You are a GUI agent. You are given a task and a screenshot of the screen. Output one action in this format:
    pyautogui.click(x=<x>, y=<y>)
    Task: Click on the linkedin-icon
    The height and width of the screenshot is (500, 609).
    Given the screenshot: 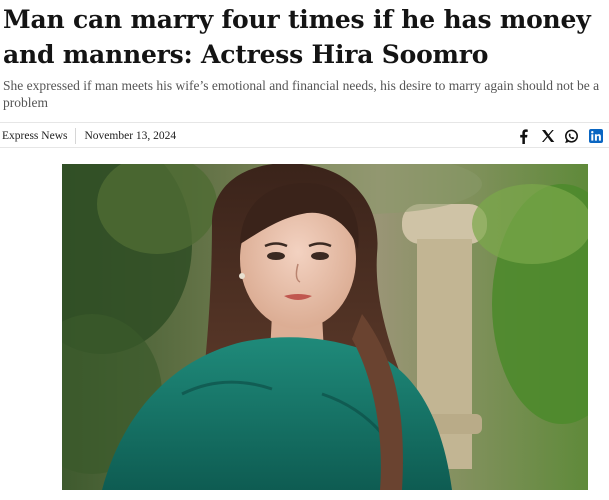 What is the action you would take?
    pyautogui.click(x=595, y=136)
    